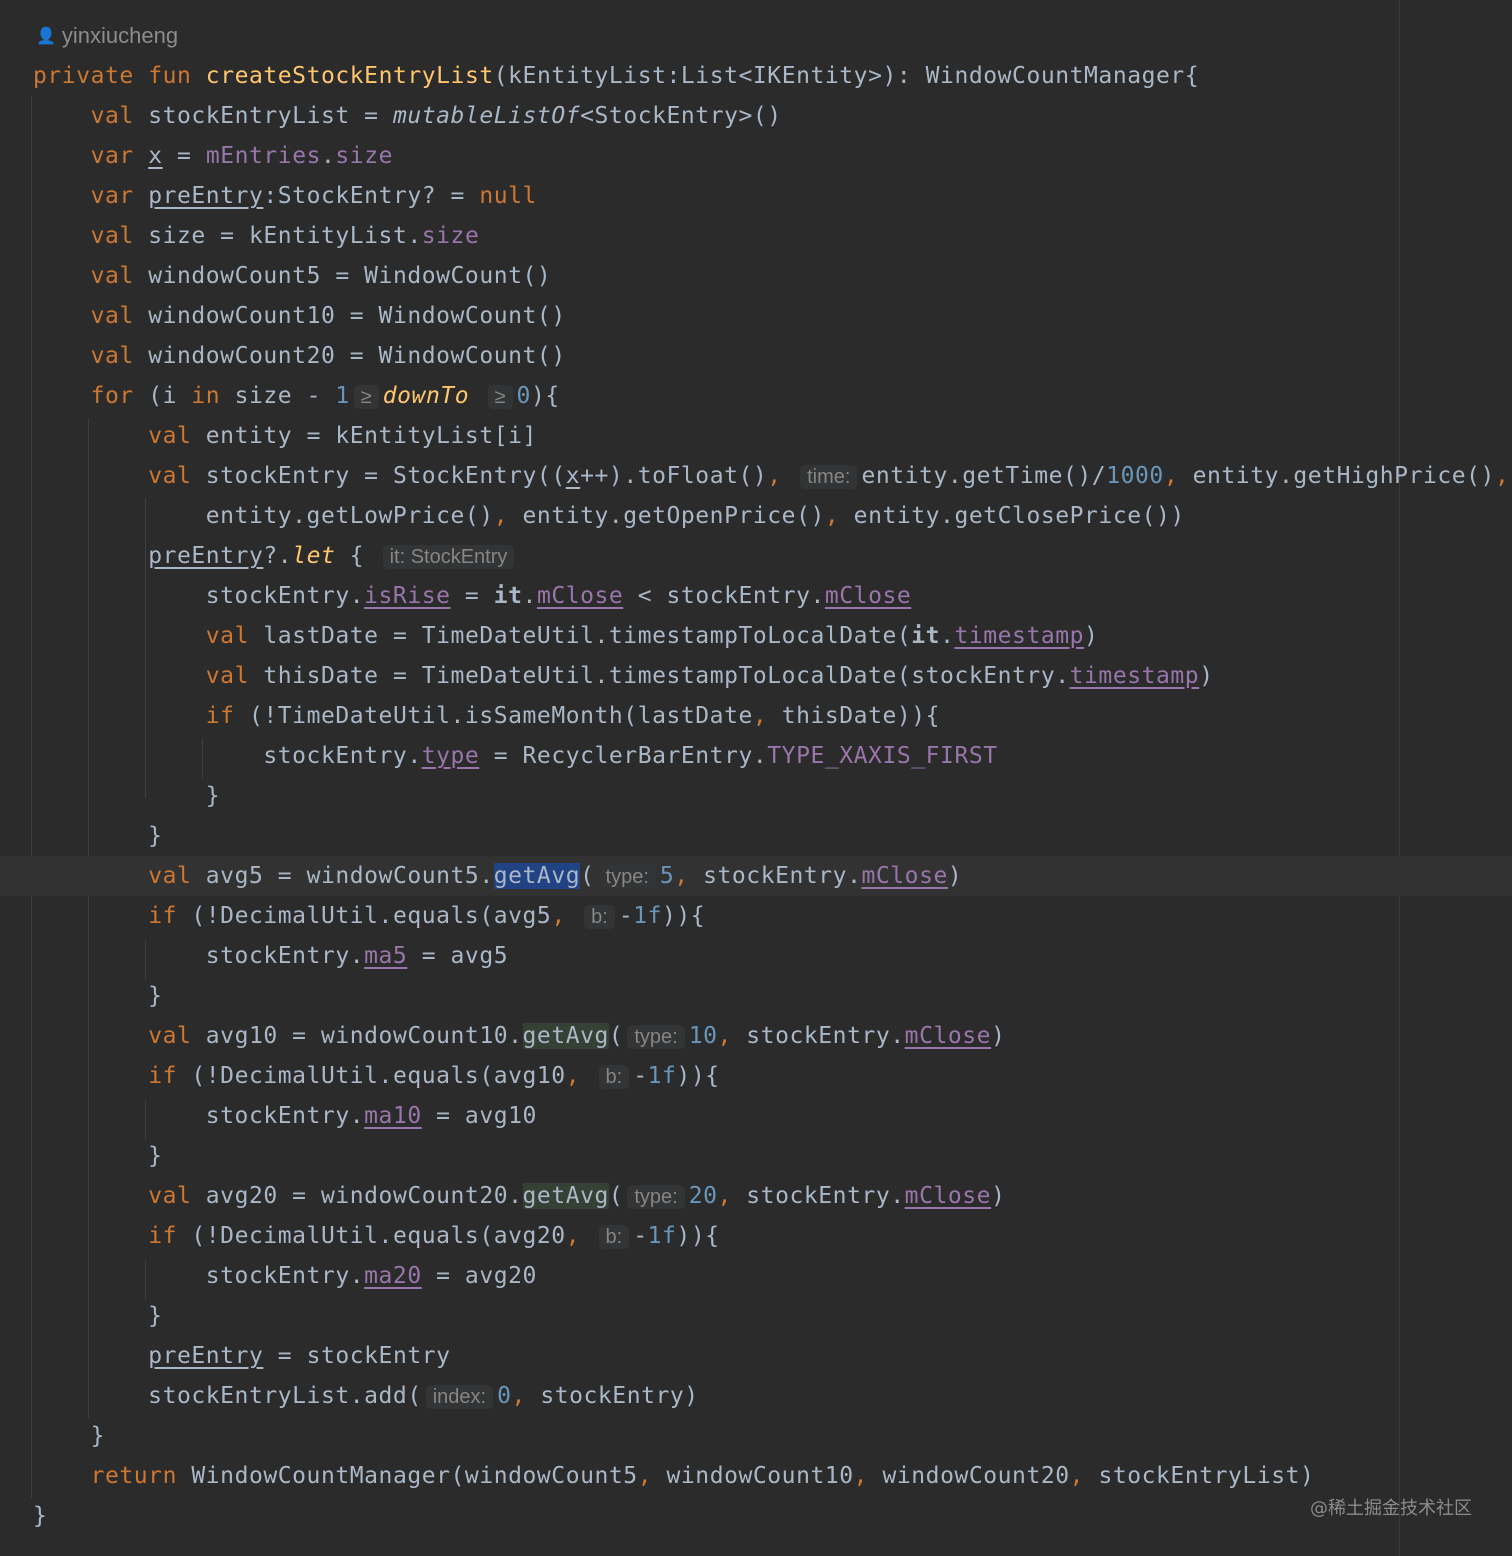  I want to click on code-line: preEntry = stockEntry, so click(756, 1356).